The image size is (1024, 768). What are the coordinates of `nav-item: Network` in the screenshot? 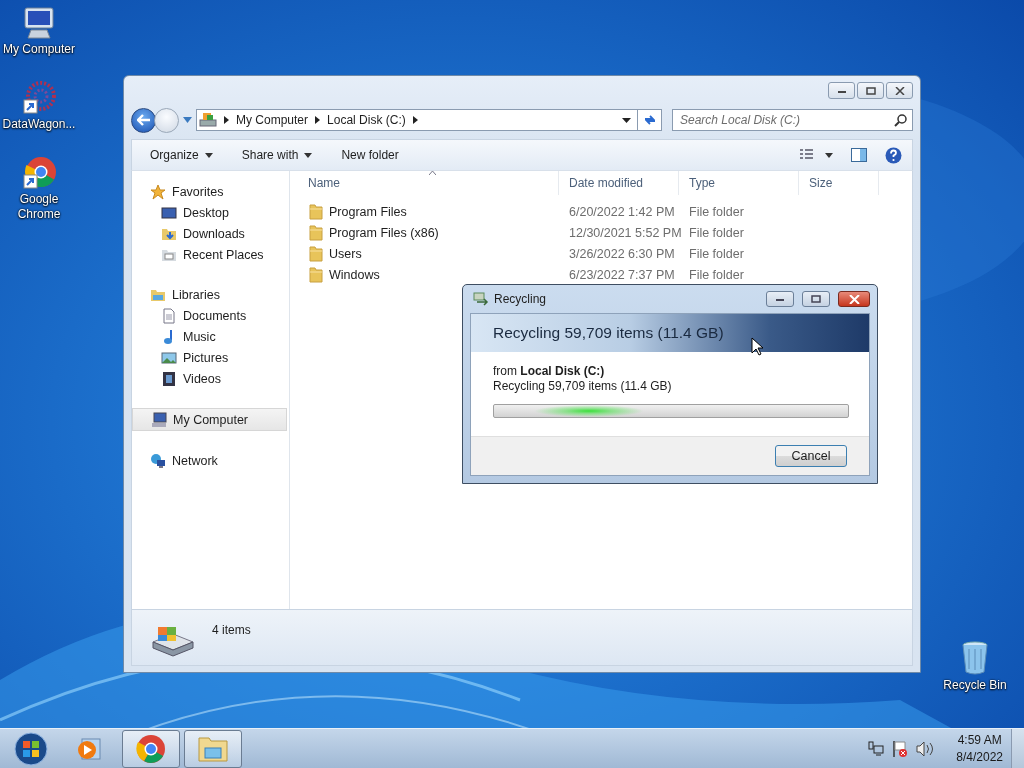 It's located at (210, 460).